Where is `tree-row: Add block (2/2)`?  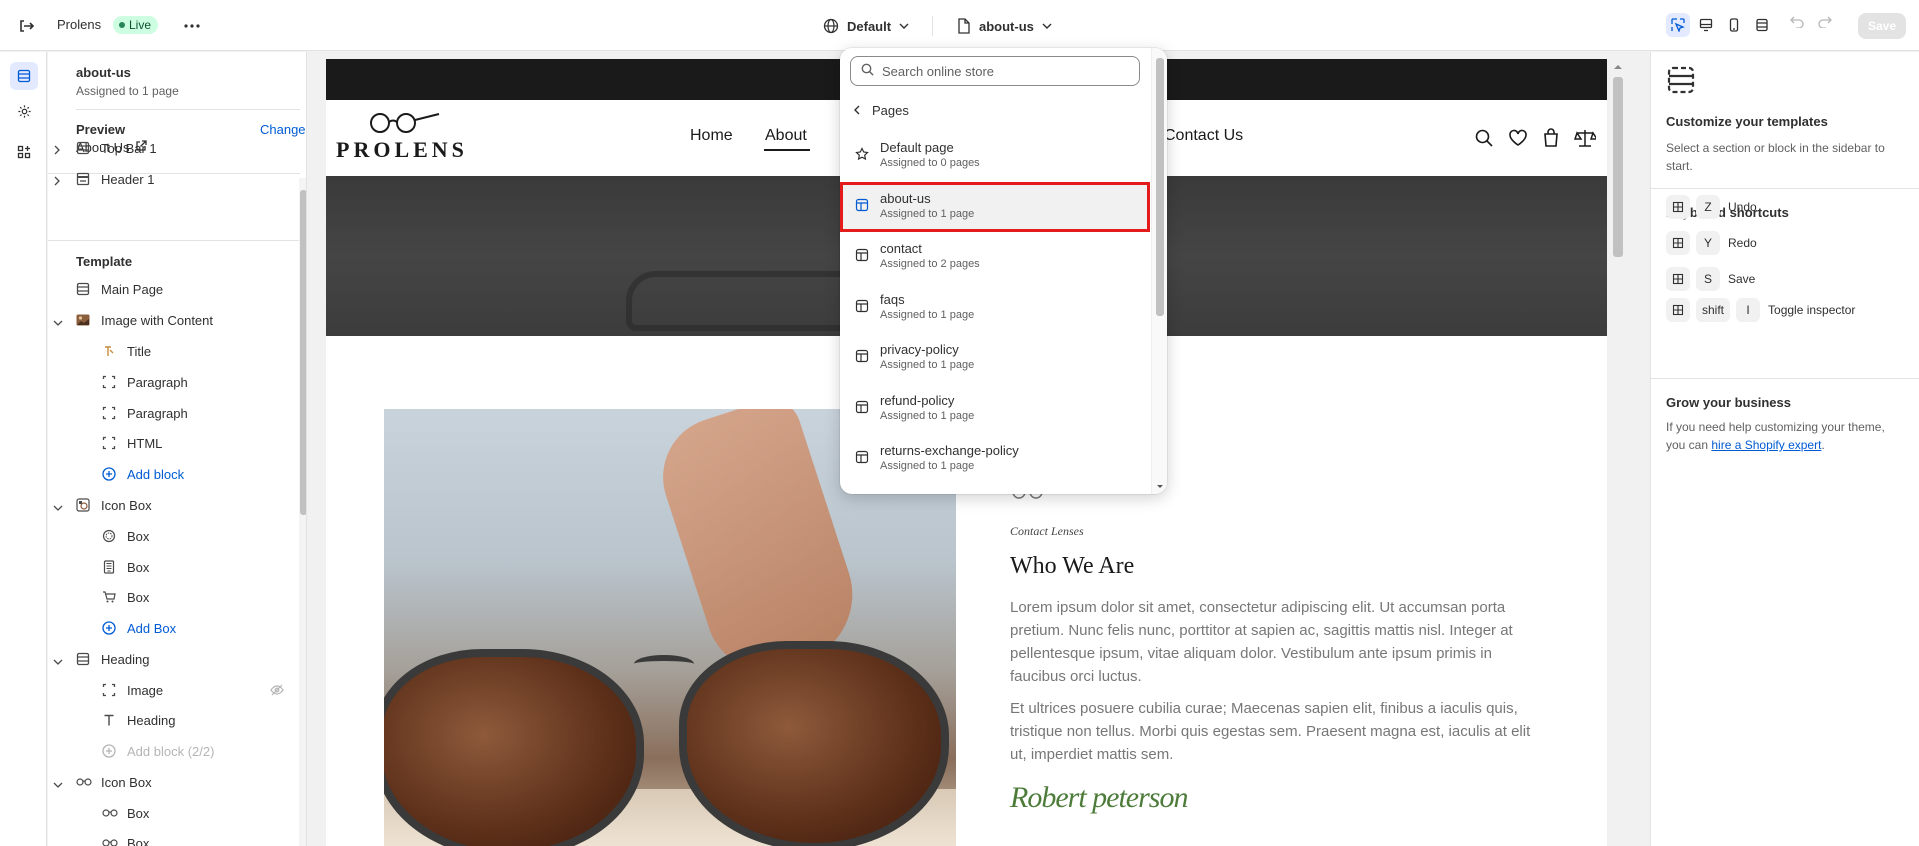
tree-row: Add block (2/2) is located at coordinates (173, 751).